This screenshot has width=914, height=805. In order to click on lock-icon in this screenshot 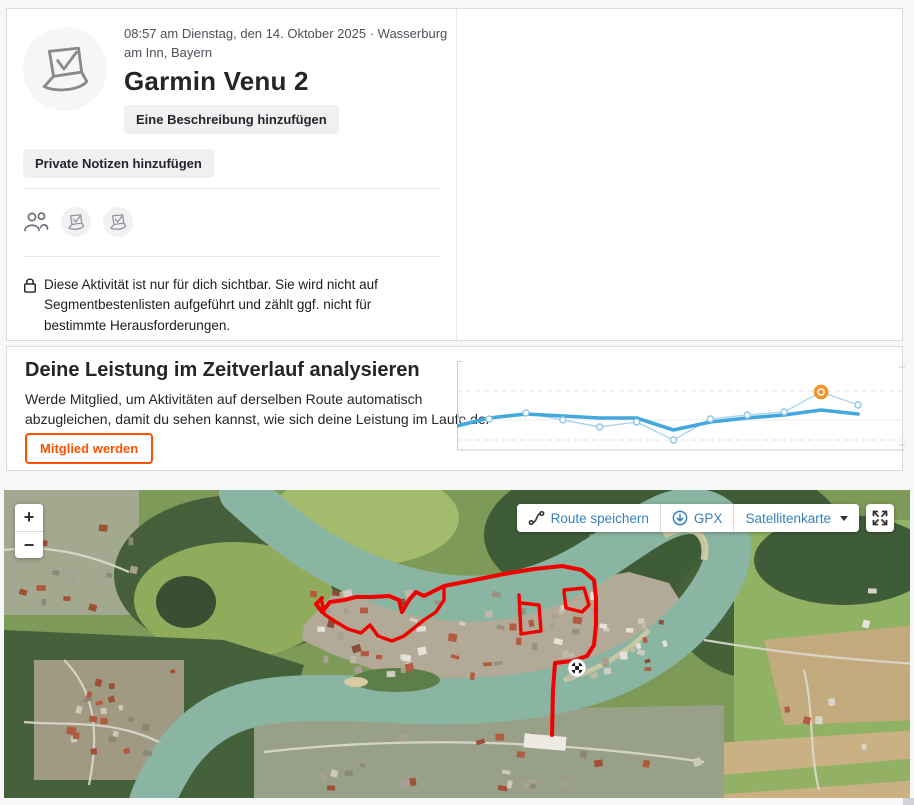, I will do `click(30, 285)`.